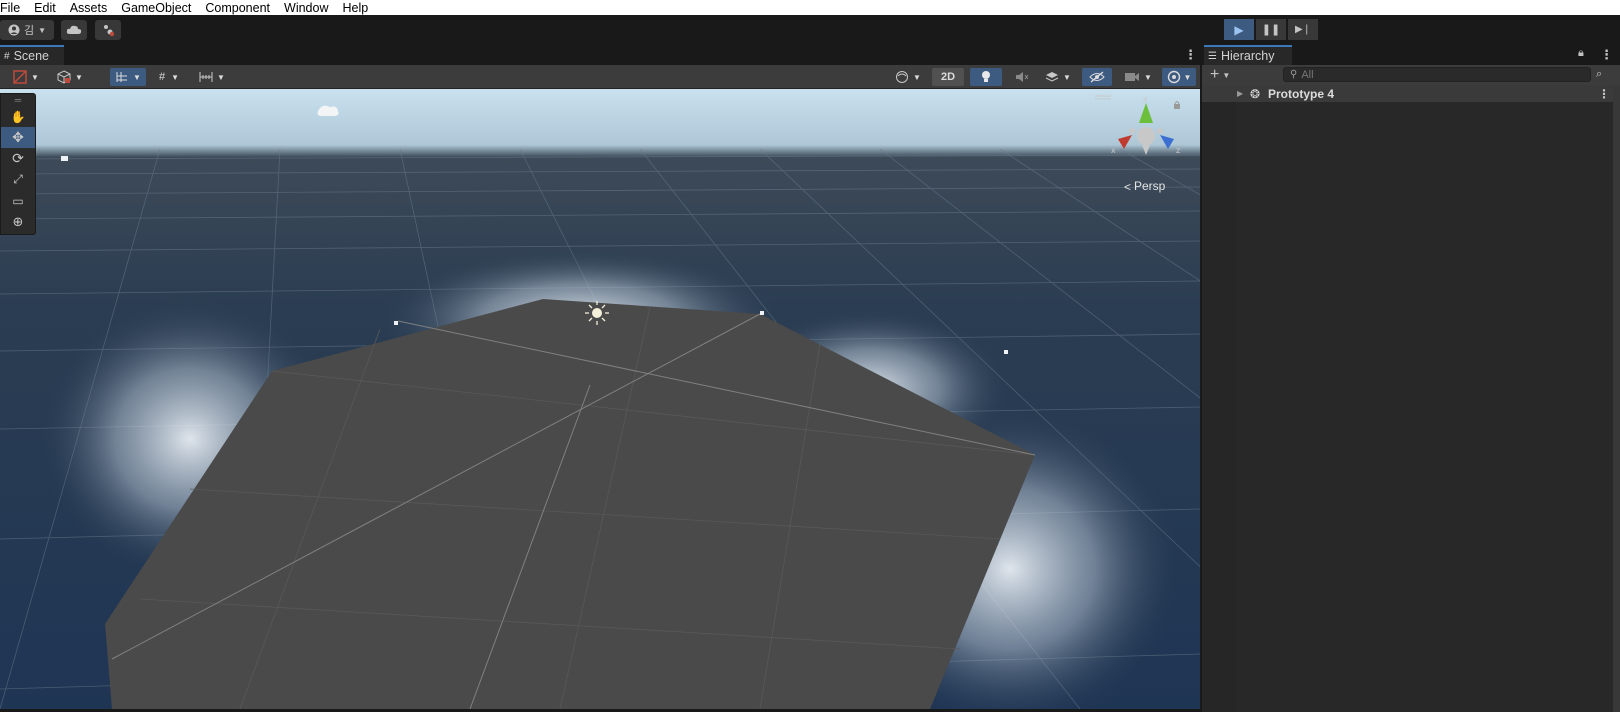 This screenshot has height=712, width=1620. I want to click on pause-icon: ❚❚, so click(1271, 30).